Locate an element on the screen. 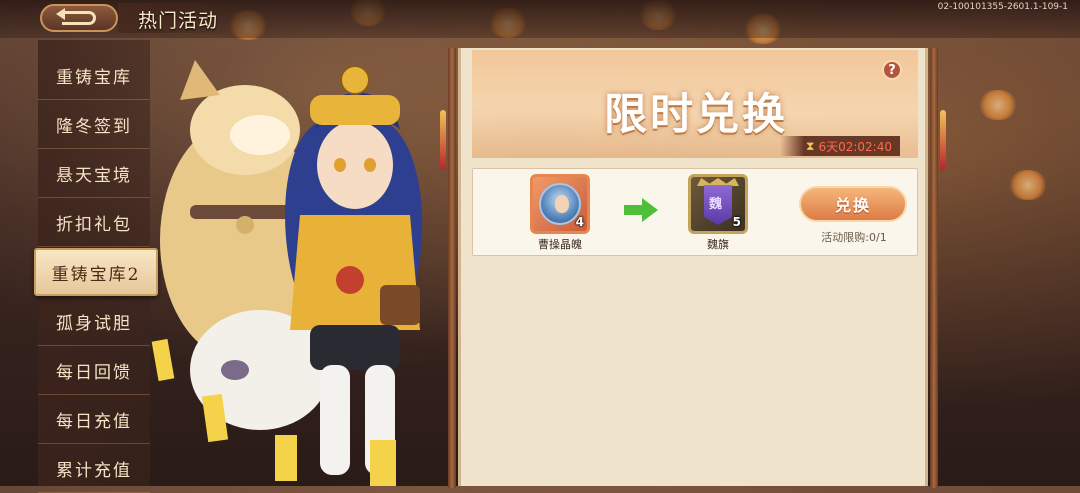 The height and width of the screenshot is (493, 1080). reward-item-slot: 魏 5 is located at coordinates (718, 204).